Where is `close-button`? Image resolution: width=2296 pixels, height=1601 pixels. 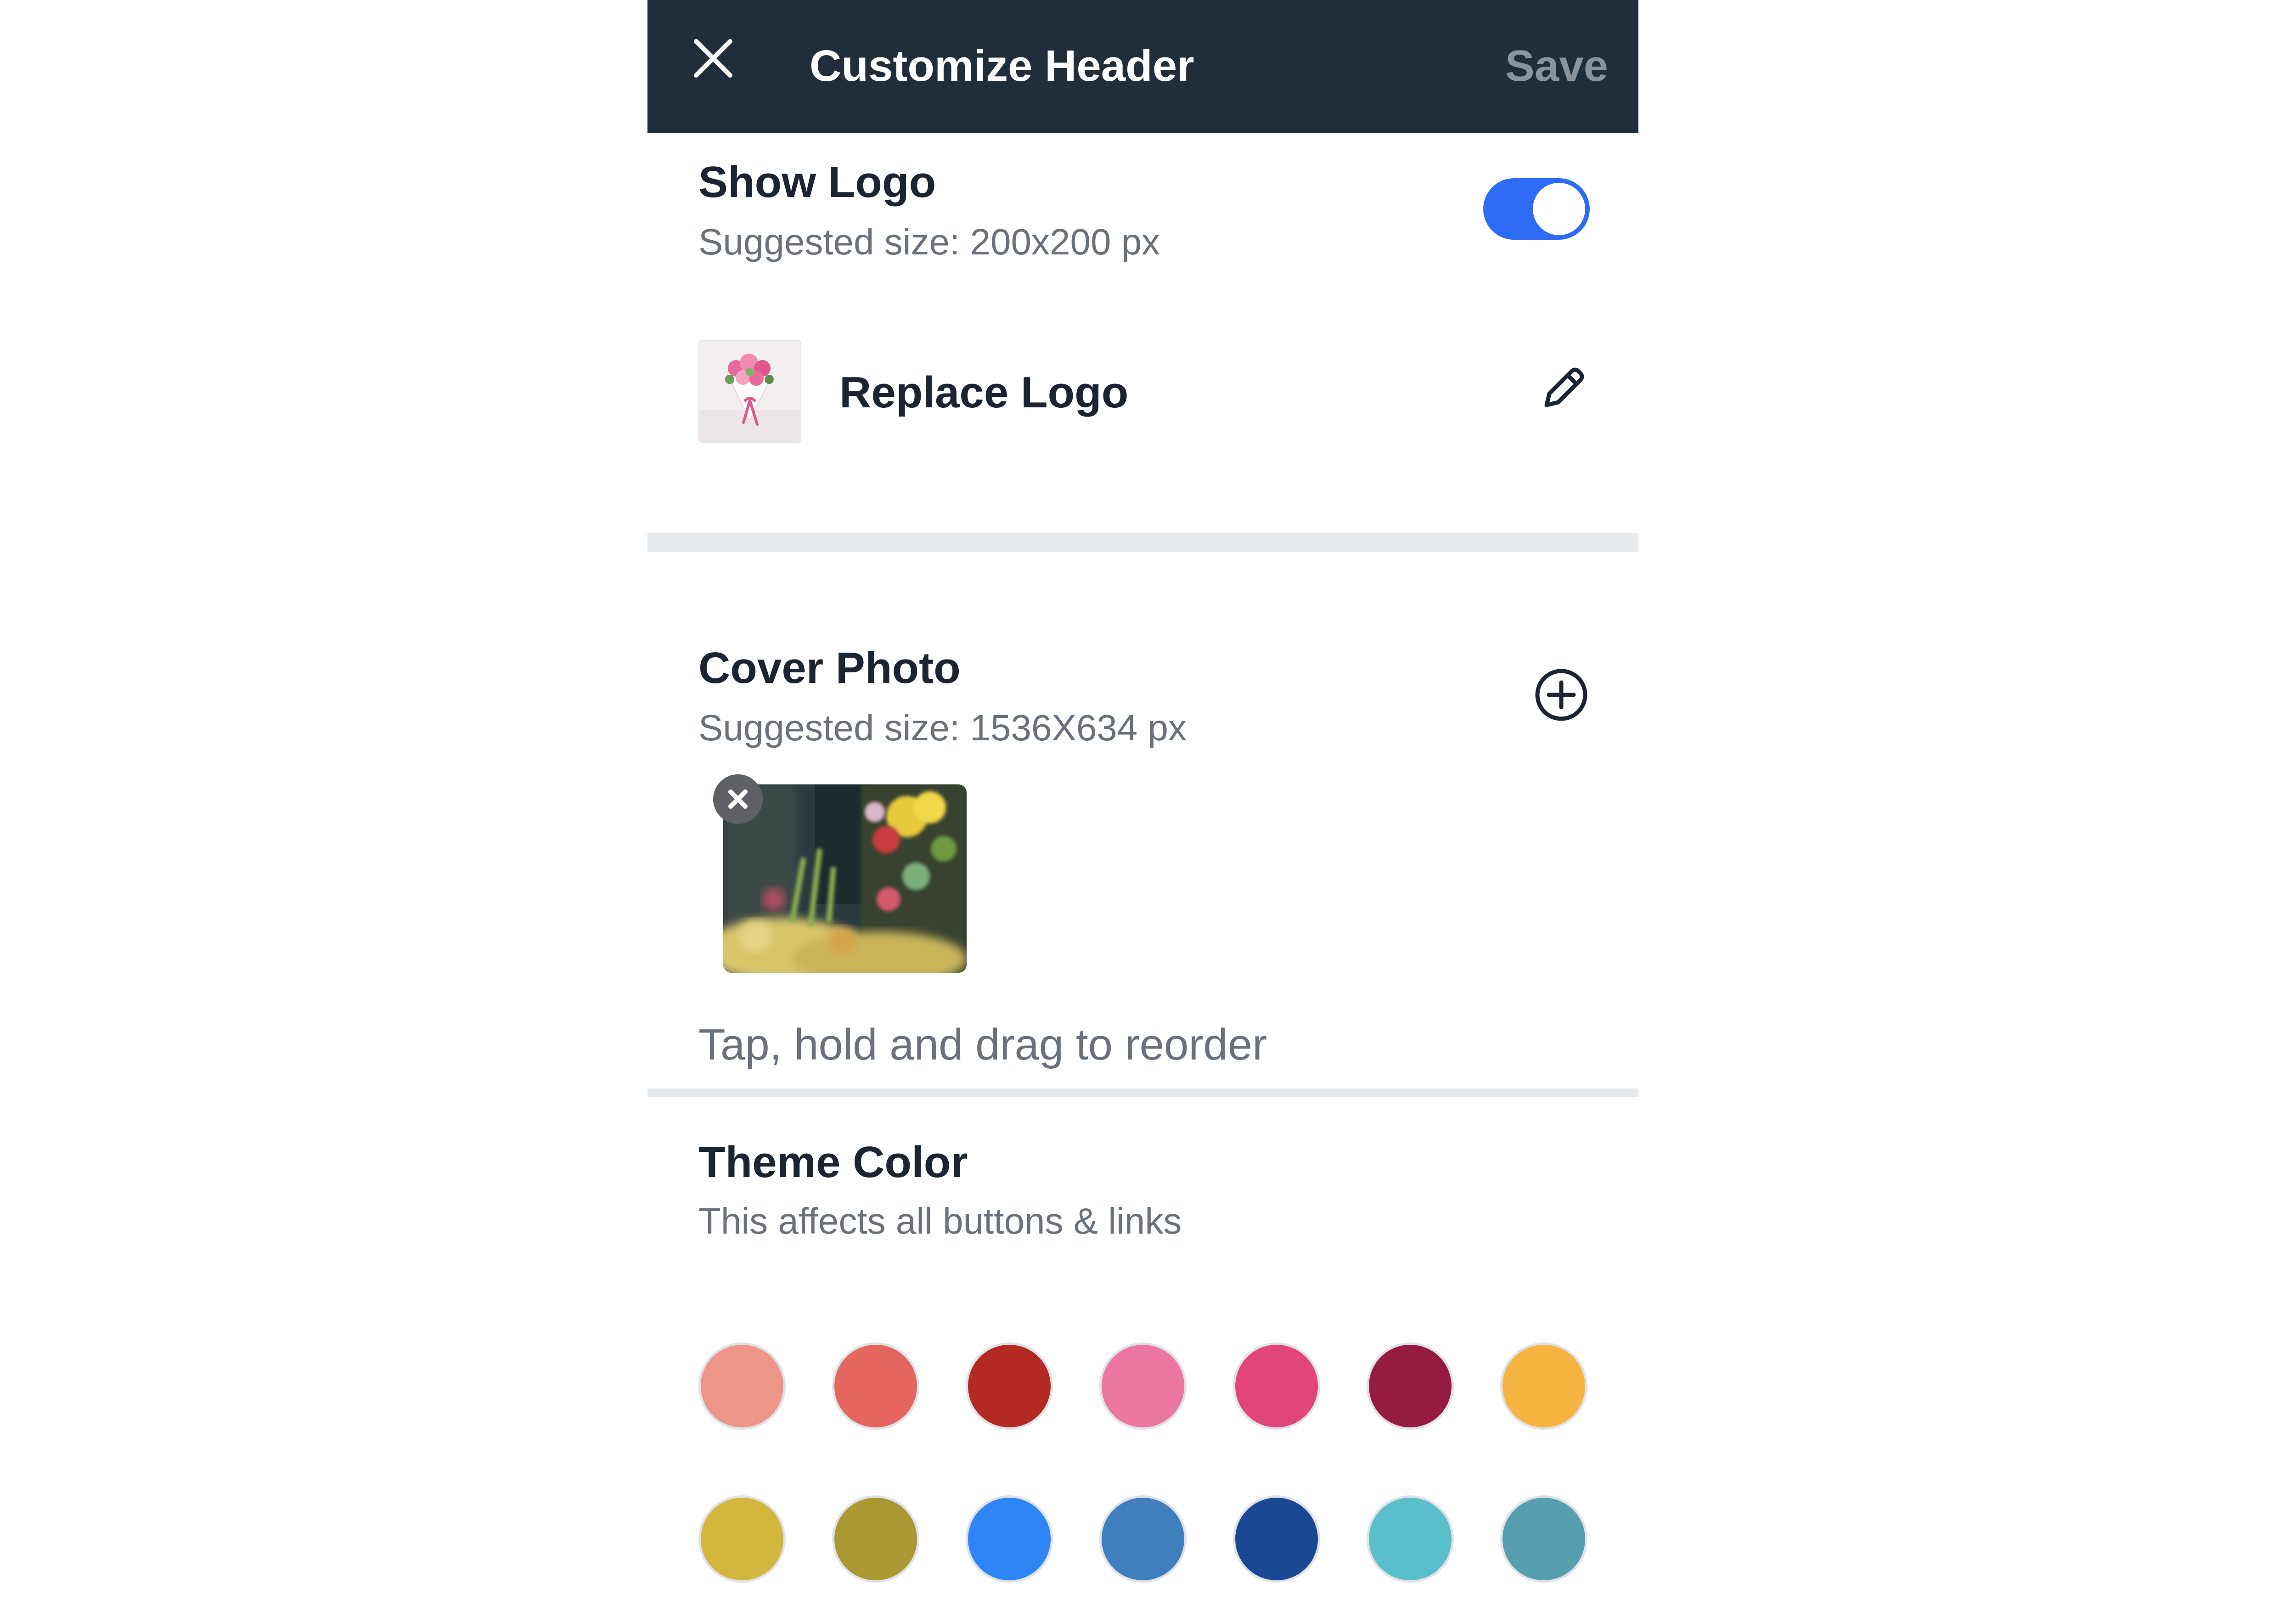 close-button is located at coordinates (713, 58).